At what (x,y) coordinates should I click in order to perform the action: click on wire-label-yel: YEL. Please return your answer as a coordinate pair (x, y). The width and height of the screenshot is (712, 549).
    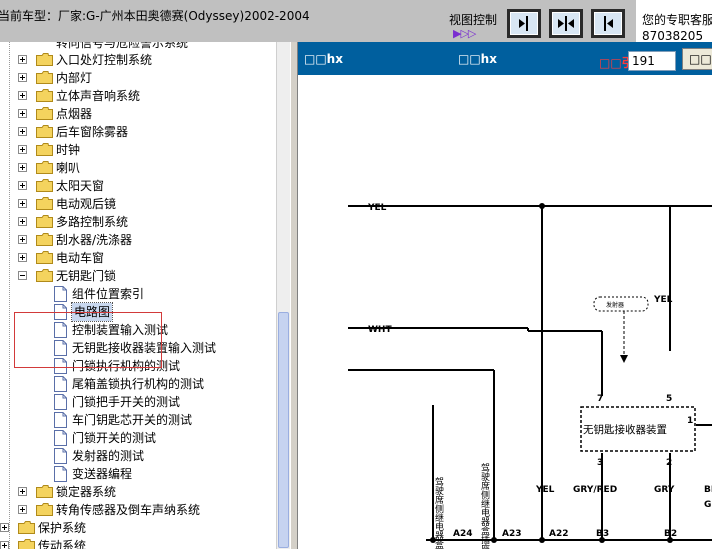
    Looking at the image, I should click on (377, 208).